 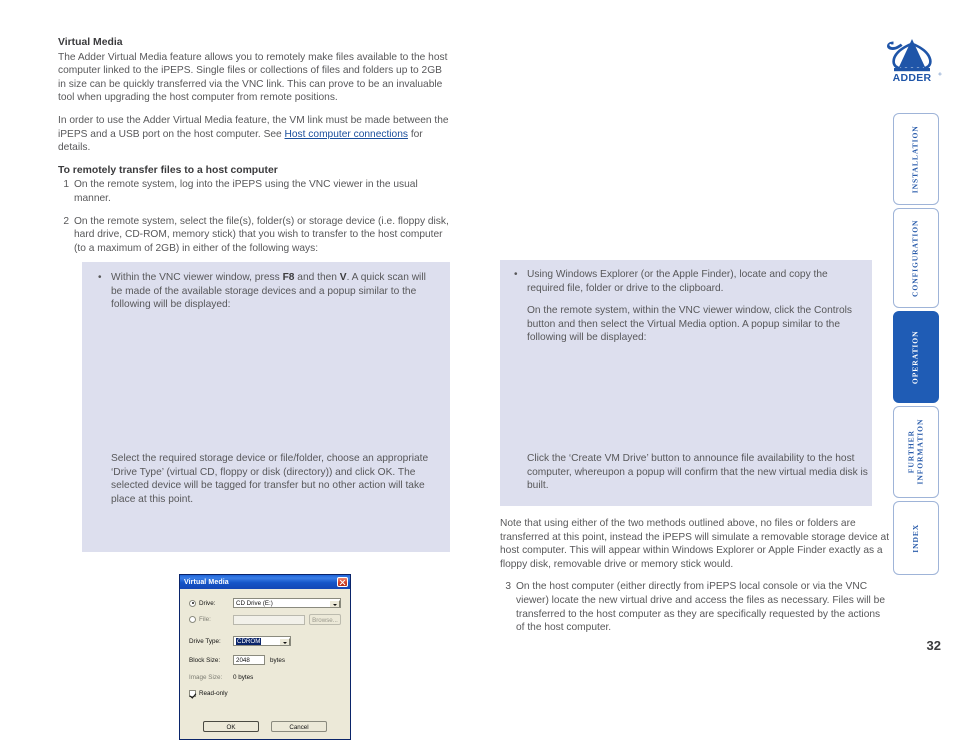 What do you see at coordinates (90, 42) in the screenshot?
I see `page-title: Virtual Media` at bounding box center [90, 42].